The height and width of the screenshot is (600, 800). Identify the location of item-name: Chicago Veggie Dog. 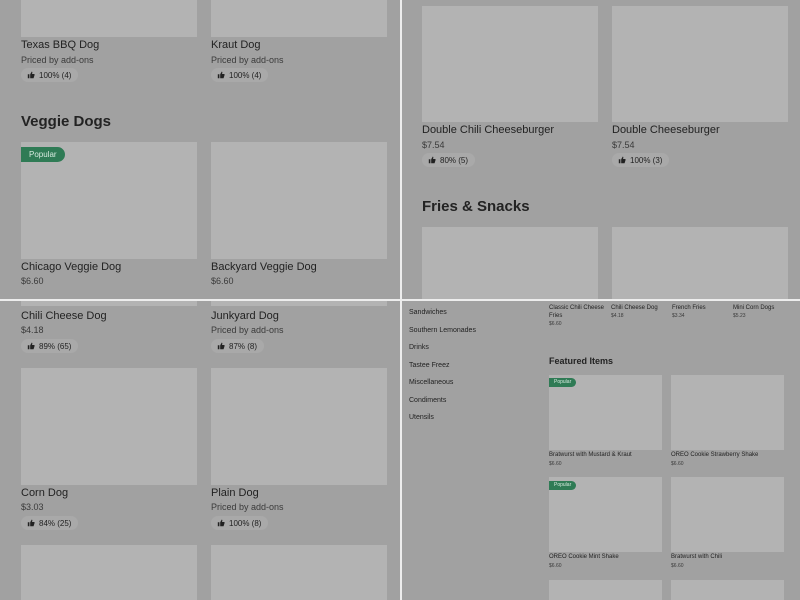
(71, 267).